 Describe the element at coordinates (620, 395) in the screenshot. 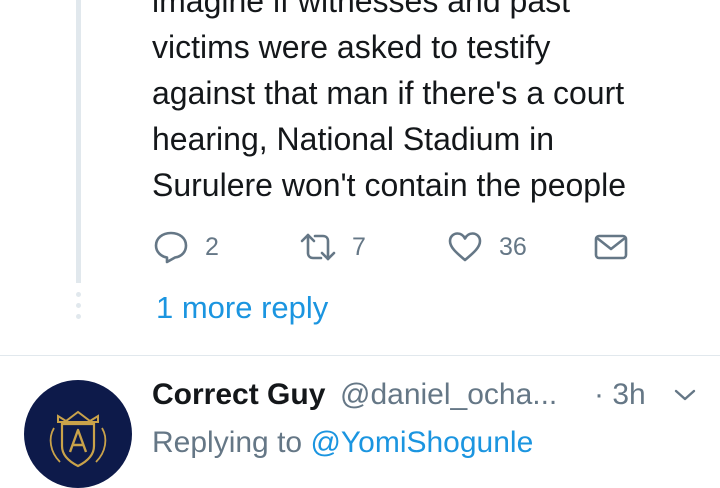

I see `tweet-time: · 3h` at that location.